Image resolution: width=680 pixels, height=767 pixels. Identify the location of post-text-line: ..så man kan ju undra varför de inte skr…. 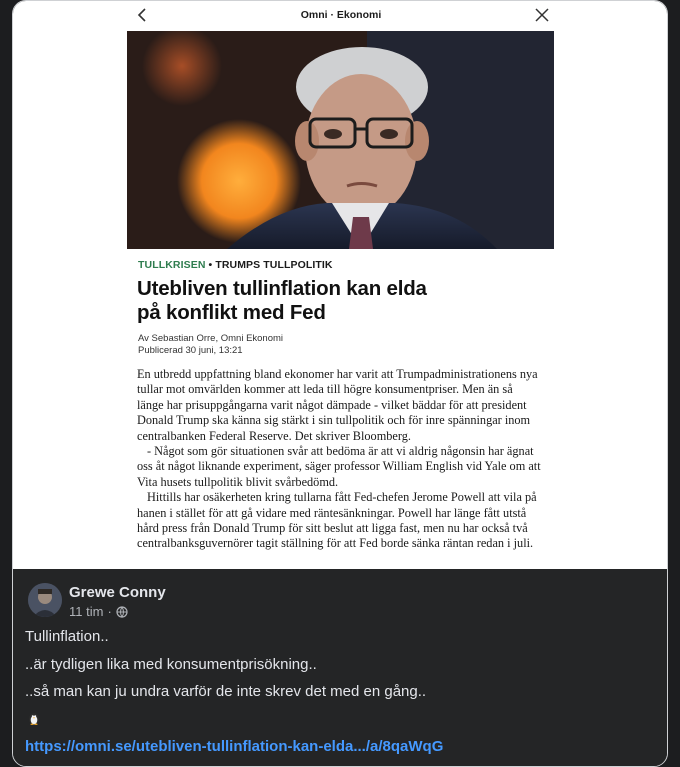
(226, 691).